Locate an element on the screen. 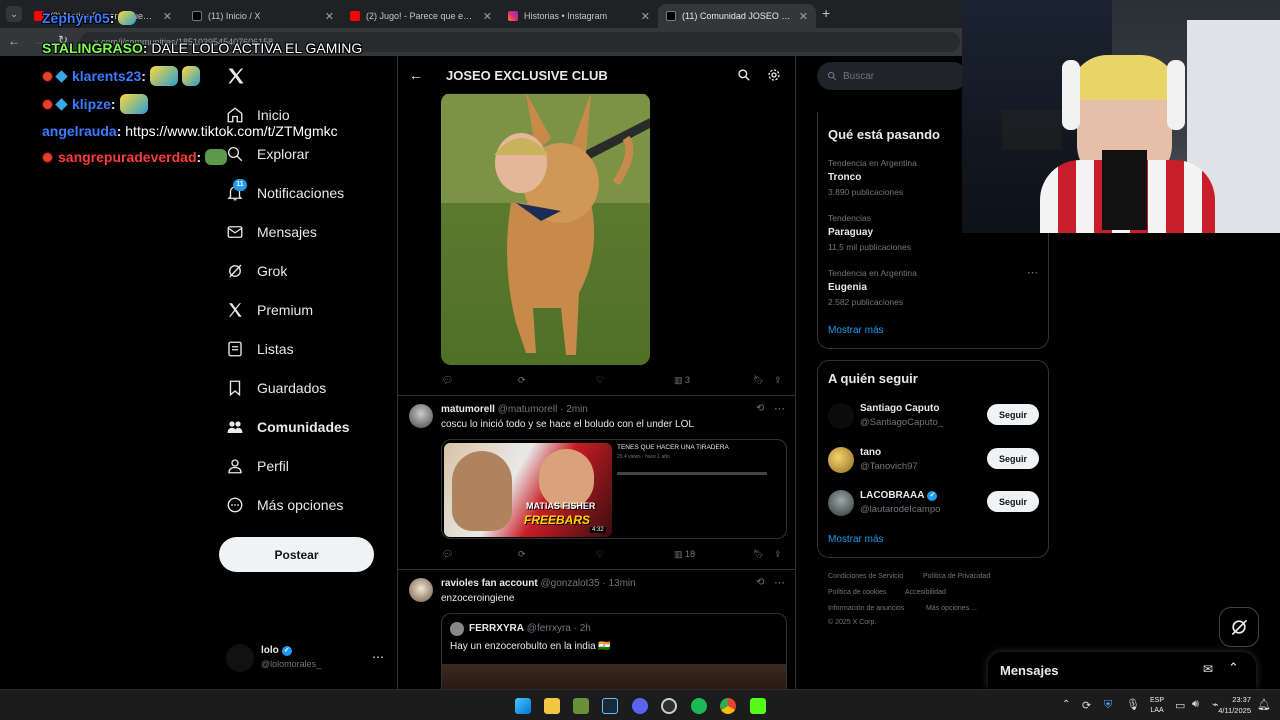 This screenshot has height=720, width=1280. file-explorer-icon is located at coordinates (552, 706).